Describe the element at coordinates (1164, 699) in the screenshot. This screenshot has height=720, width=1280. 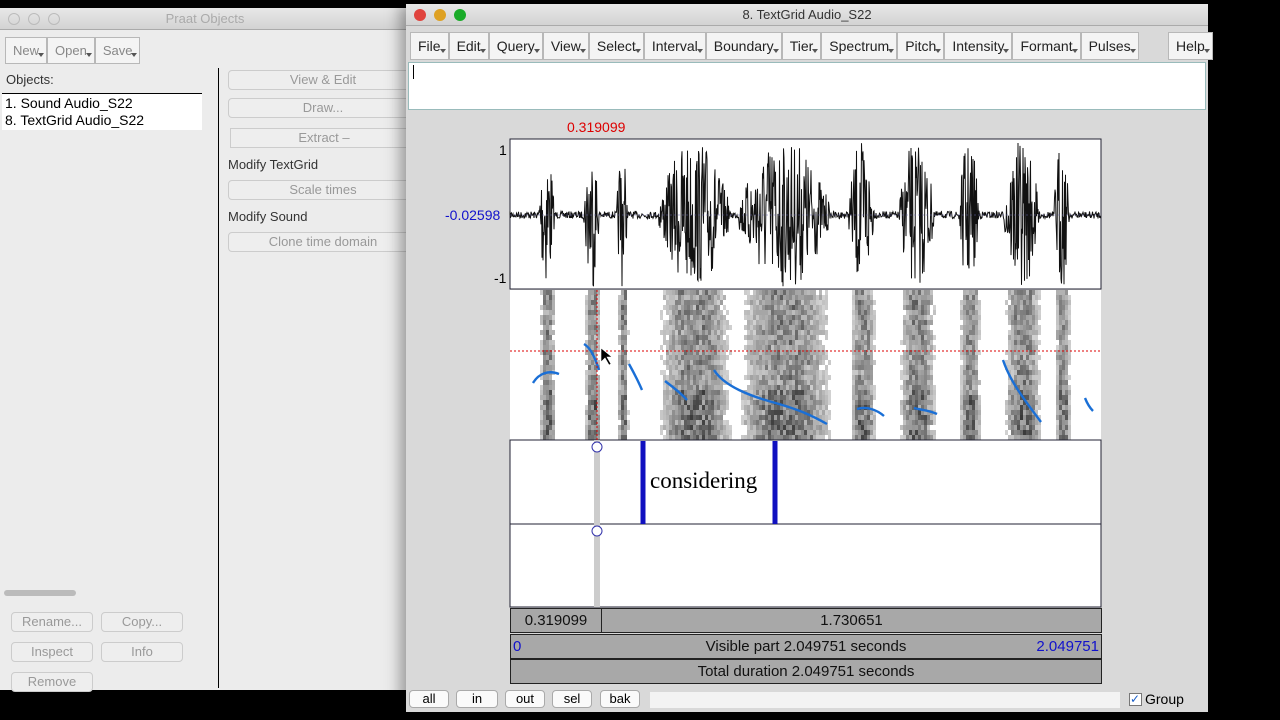
I see `group-label: Group` at that location.